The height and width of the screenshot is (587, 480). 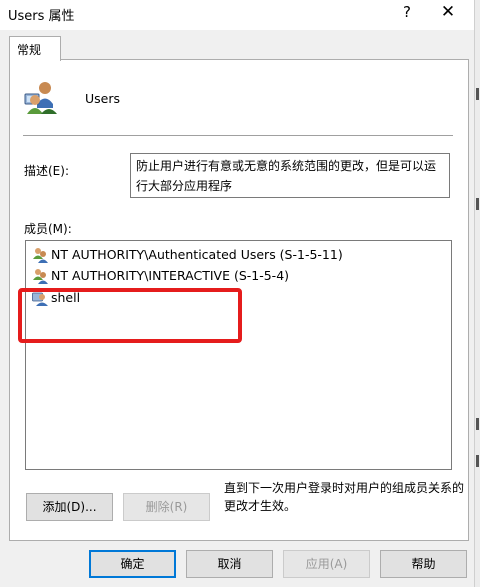 What do you see at coordinates (103, 98) in the screenshot?
I see `group-name: Users` at bounding box center [103, 98].